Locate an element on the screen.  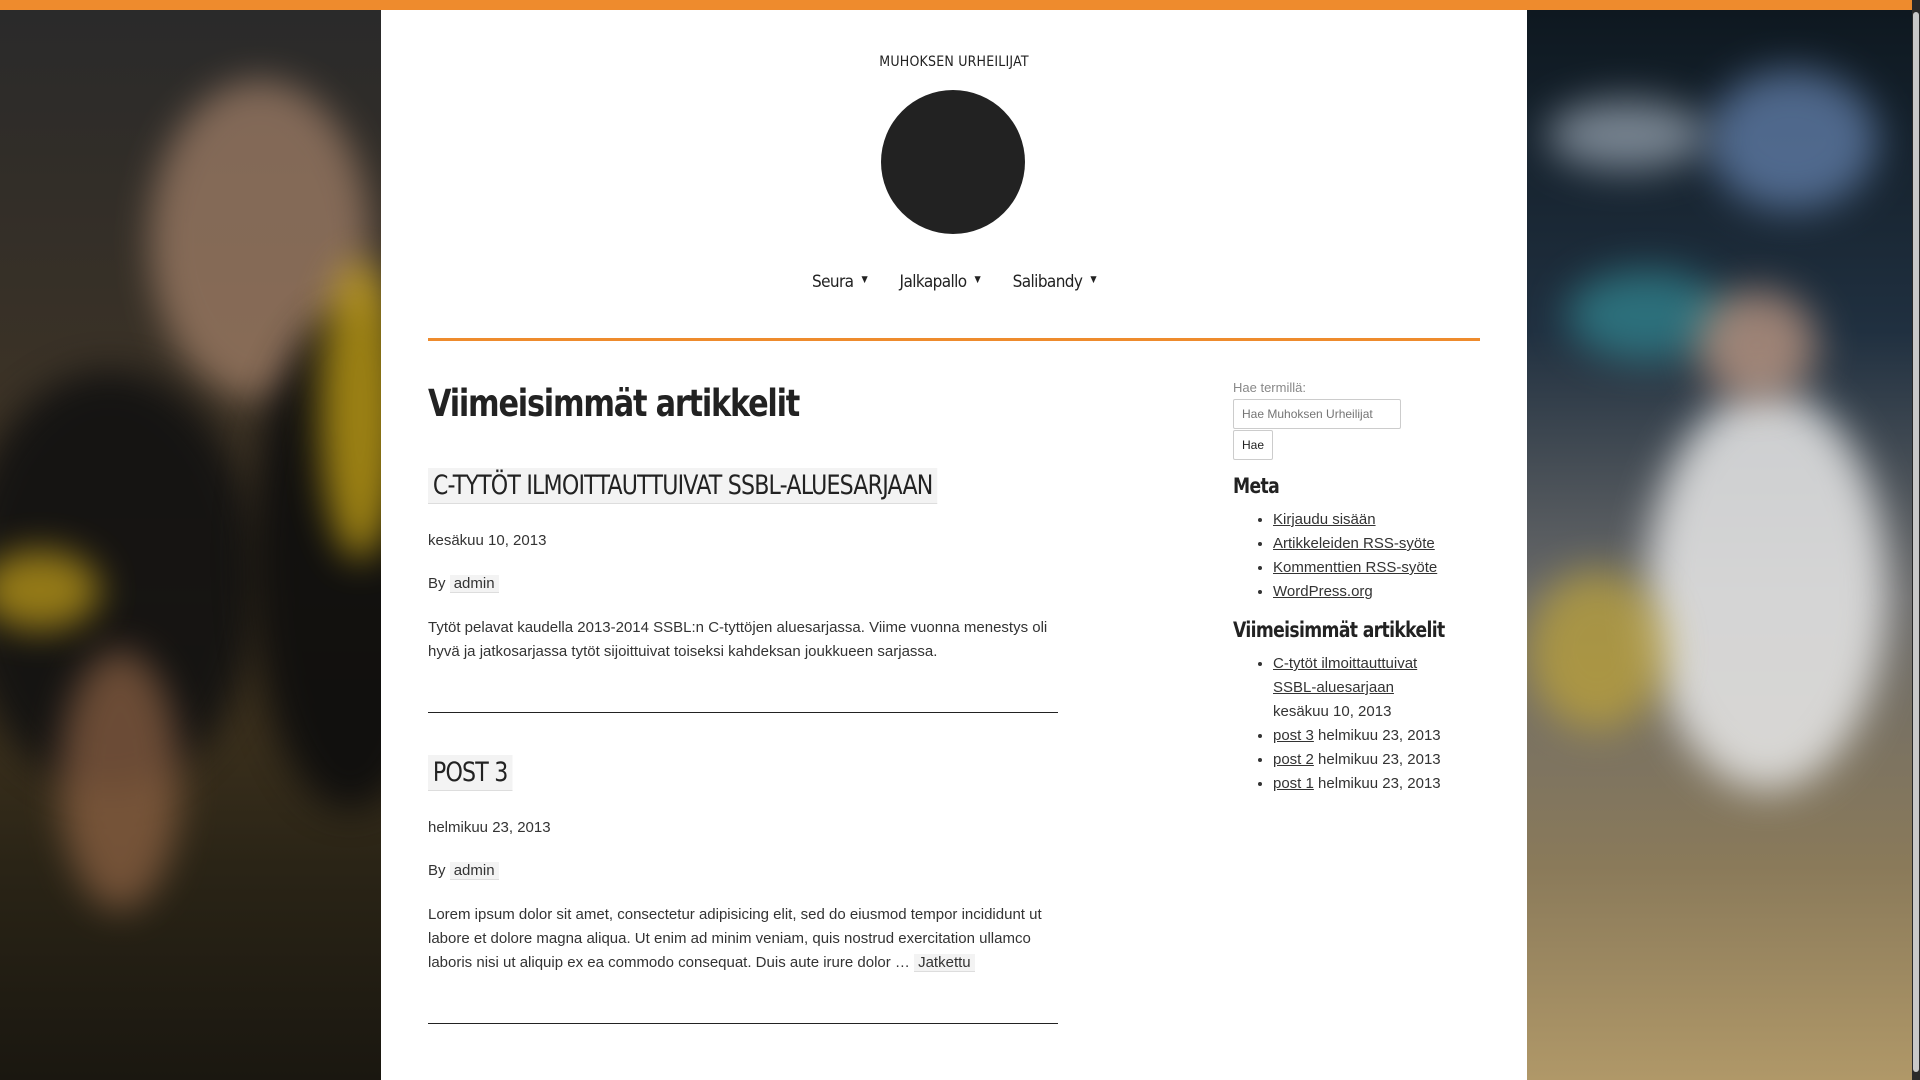
post-date: helmikuu 23, 2013 is located at coordinates (489, 828).